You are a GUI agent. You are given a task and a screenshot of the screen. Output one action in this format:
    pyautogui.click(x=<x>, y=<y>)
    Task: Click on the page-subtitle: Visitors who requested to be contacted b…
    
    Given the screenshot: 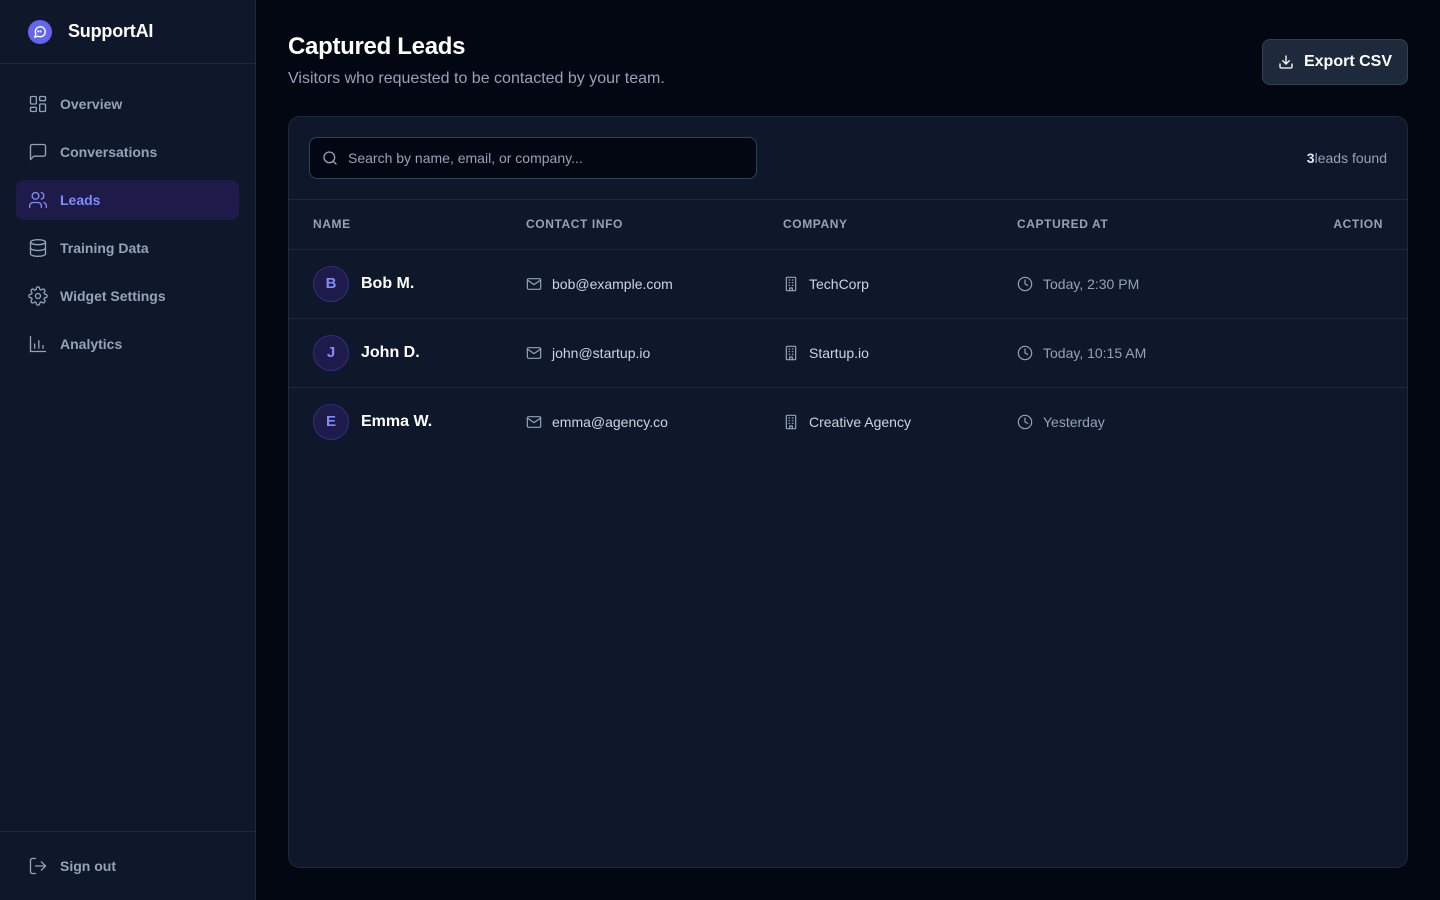 What is the action you would take?
    pyautogui.click(x=476, y=78)
    